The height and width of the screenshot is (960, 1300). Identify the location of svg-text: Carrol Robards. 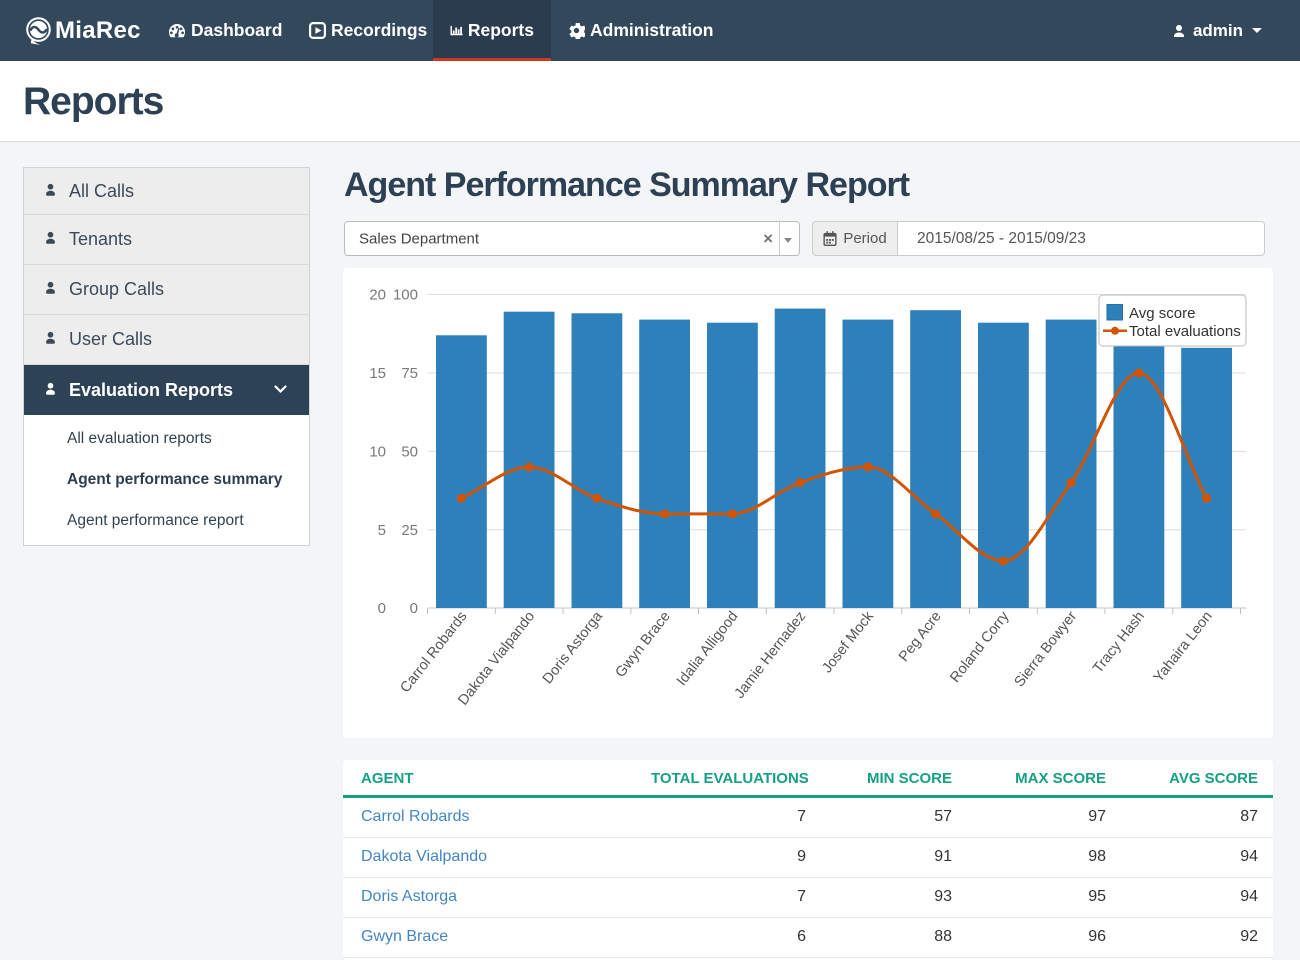
(433, 652).